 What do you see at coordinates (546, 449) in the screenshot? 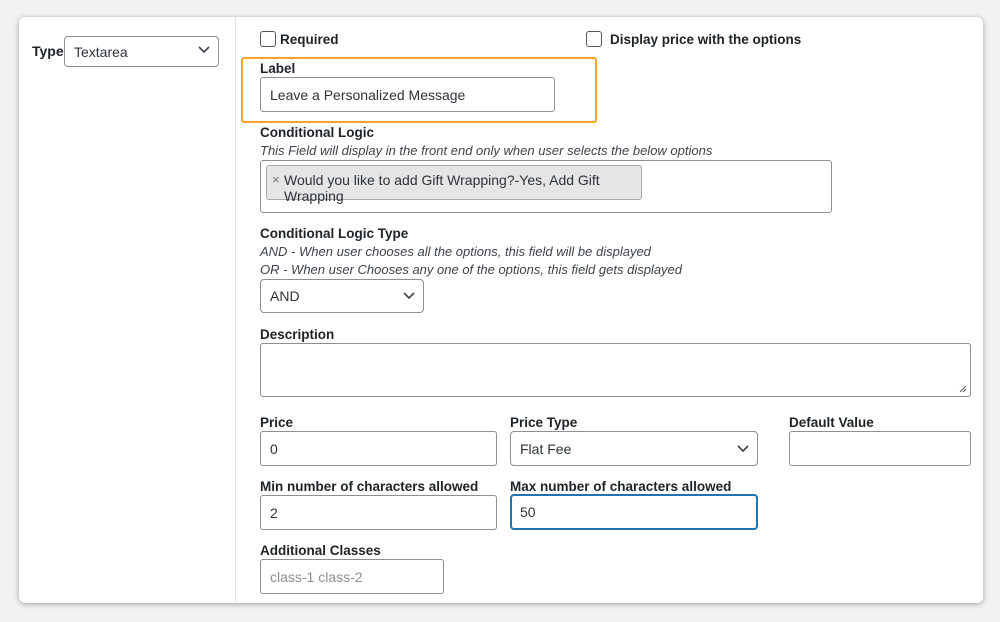
I see `price-type-value: Flat Fee` at bounding box center [546, 449].